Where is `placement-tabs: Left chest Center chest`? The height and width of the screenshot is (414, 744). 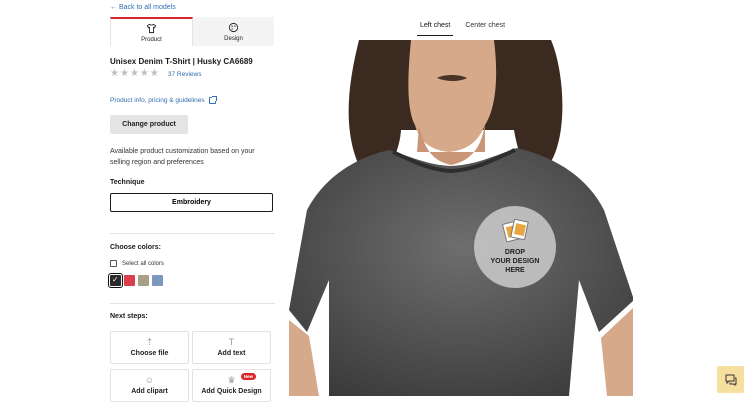
placement-tabs: Left chest Center chest is located at coordinates (462, 29).